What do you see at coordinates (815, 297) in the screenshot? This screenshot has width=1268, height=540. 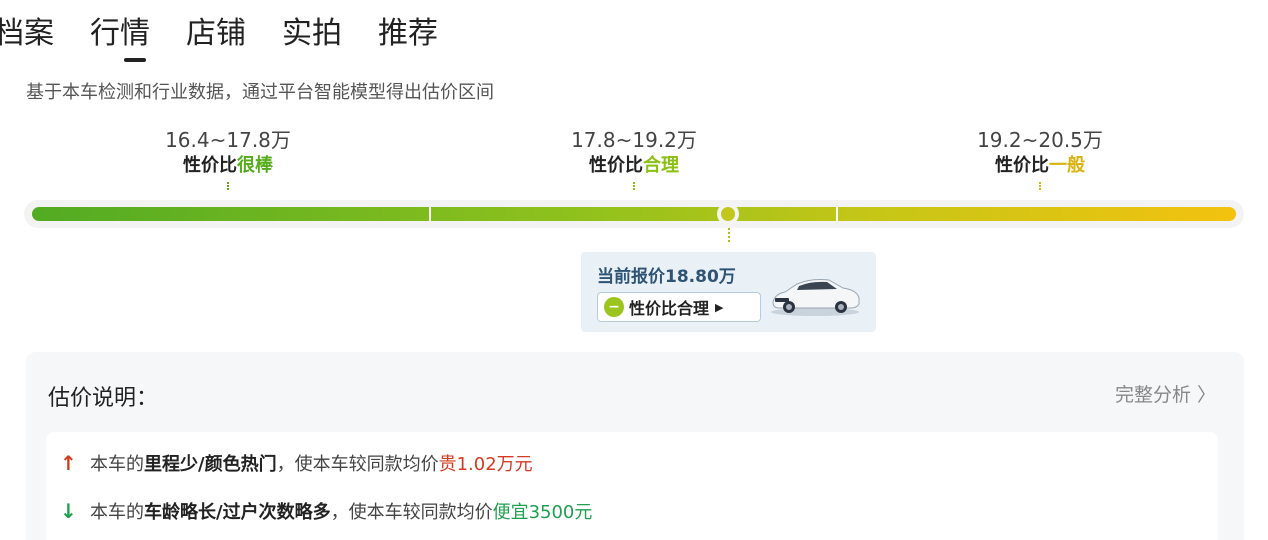 I see `car-thumbnail-icon` at bounding box center [815, 297].